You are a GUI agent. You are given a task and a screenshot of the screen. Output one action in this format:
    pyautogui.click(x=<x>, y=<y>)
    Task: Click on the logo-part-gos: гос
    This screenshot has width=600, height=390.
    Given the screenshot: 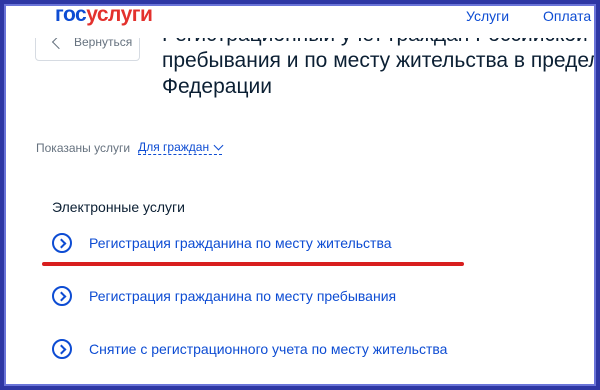 What is the action you would take?
    pyautogui.click(x=71, y=14)
    